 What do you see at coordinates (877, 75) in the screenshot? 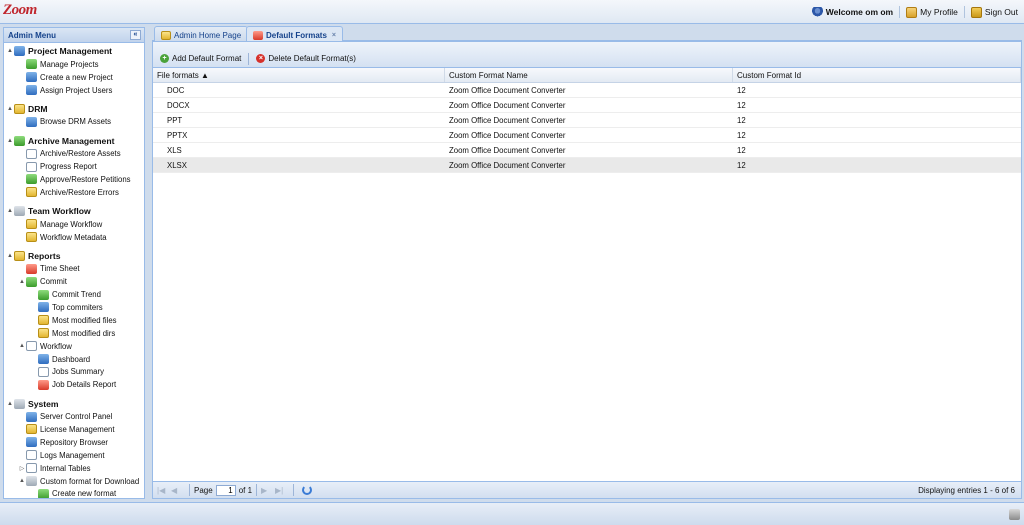
I see `column-header-custom-format-id: Custom Format Id` at bounding box center [877, 75].